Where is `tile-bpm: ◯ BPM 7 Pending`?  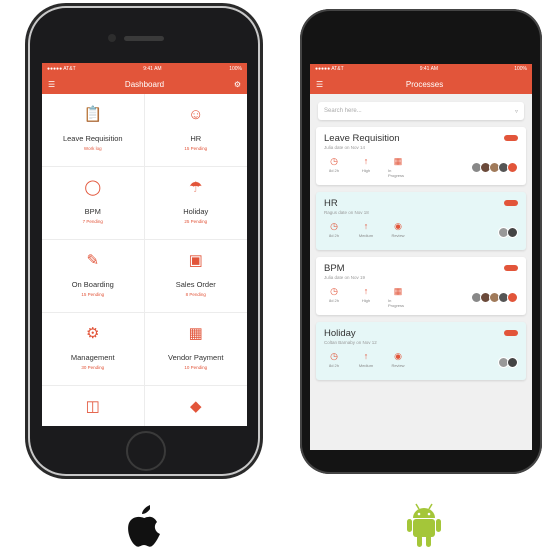
tile-bpm: ◯ BPM 7 Pending is located at coordinates (93, 203).